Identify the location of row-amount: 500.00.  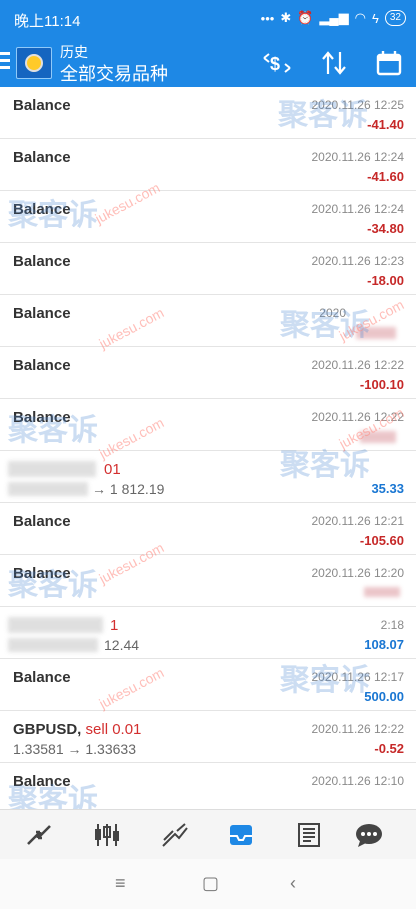
(384, 696).